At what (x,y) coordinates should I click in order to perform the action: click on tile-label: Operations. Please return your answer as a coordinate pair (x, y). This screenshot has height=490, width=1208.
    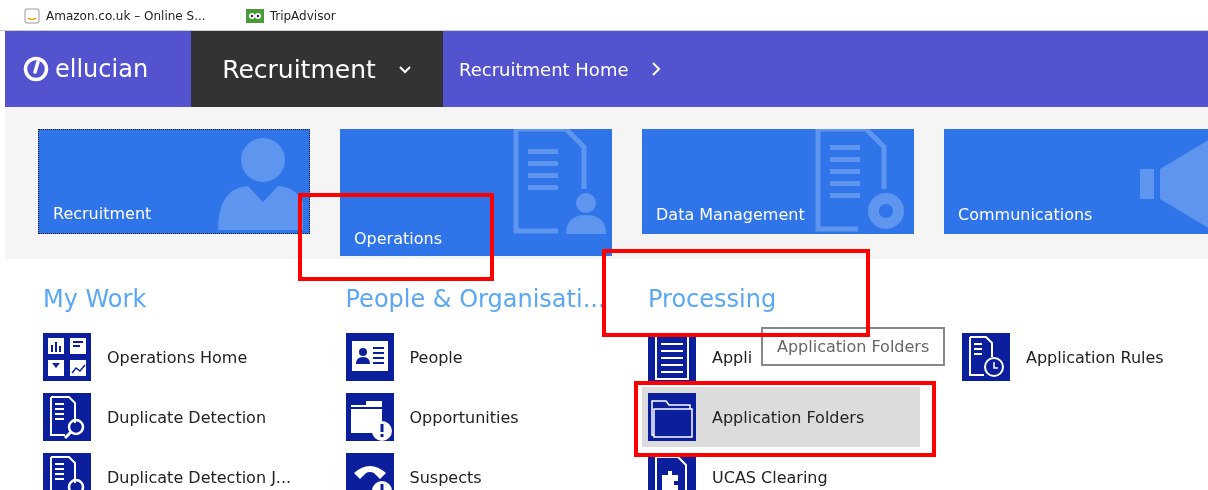
    Looking at the image, I should click on (398, 238).